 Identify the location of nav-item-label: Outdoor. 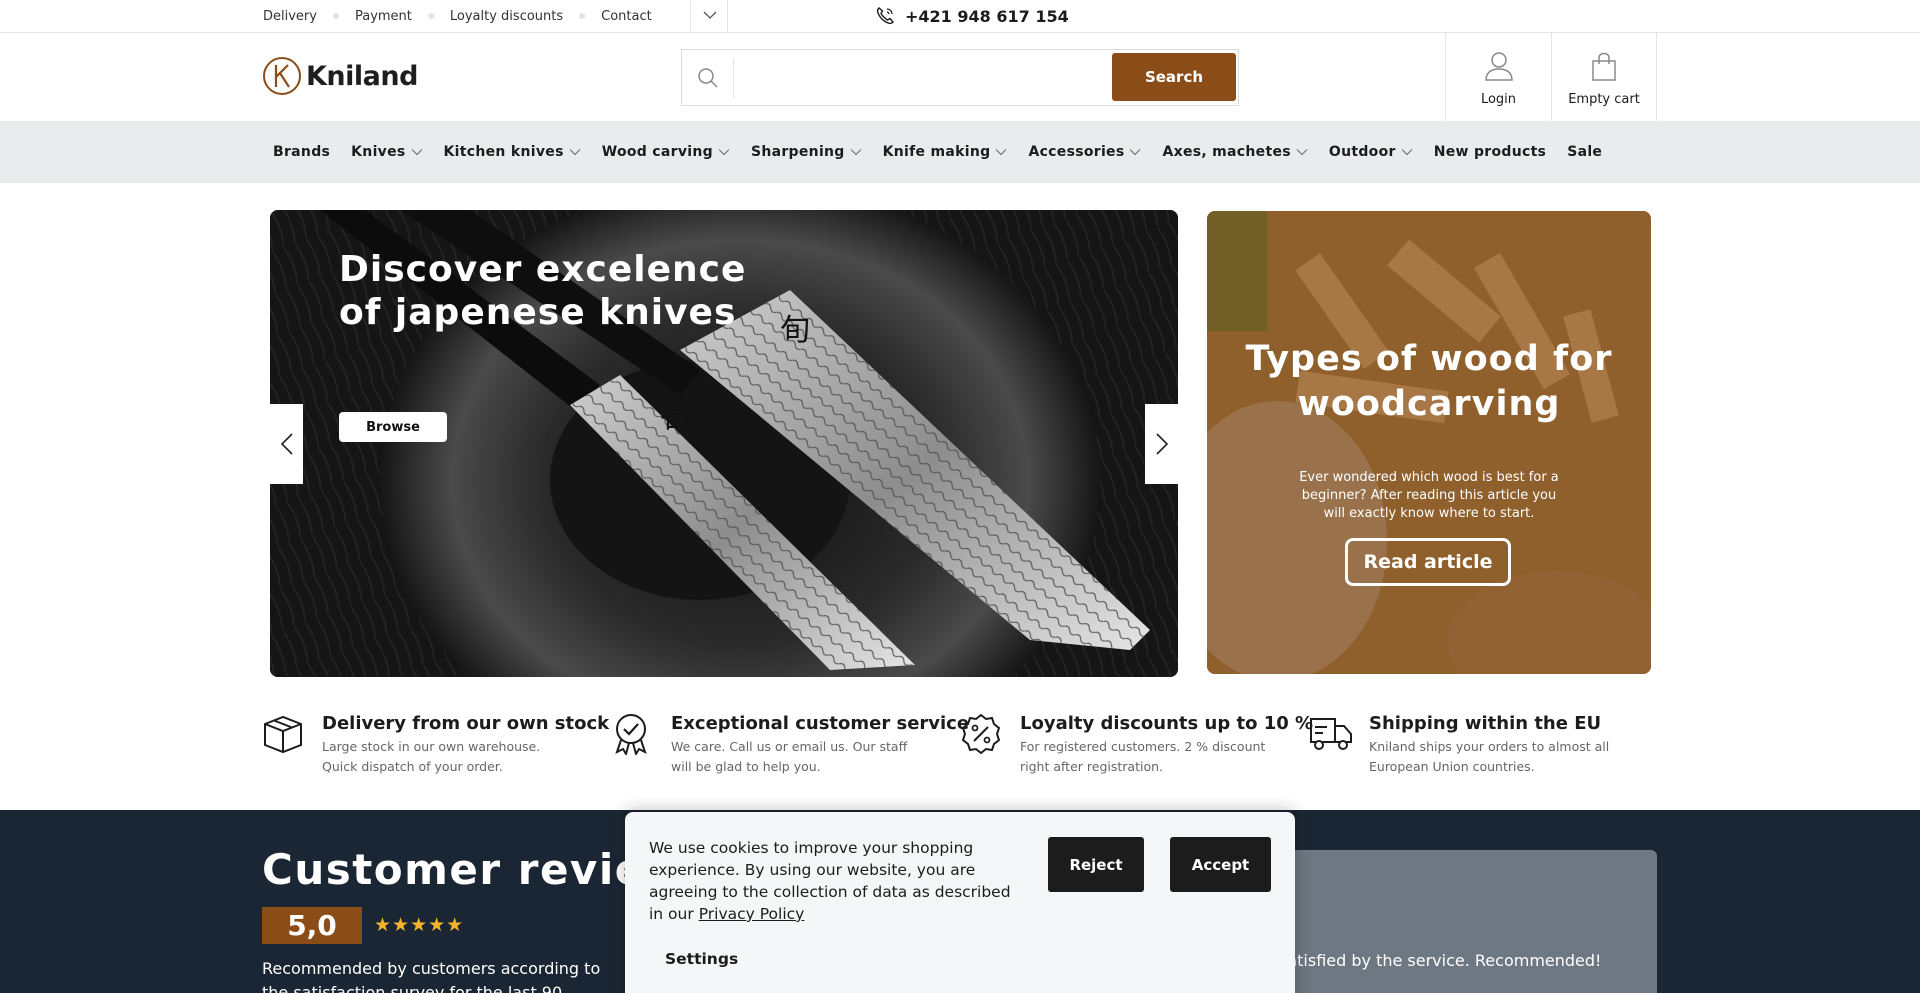
(1362, 152).